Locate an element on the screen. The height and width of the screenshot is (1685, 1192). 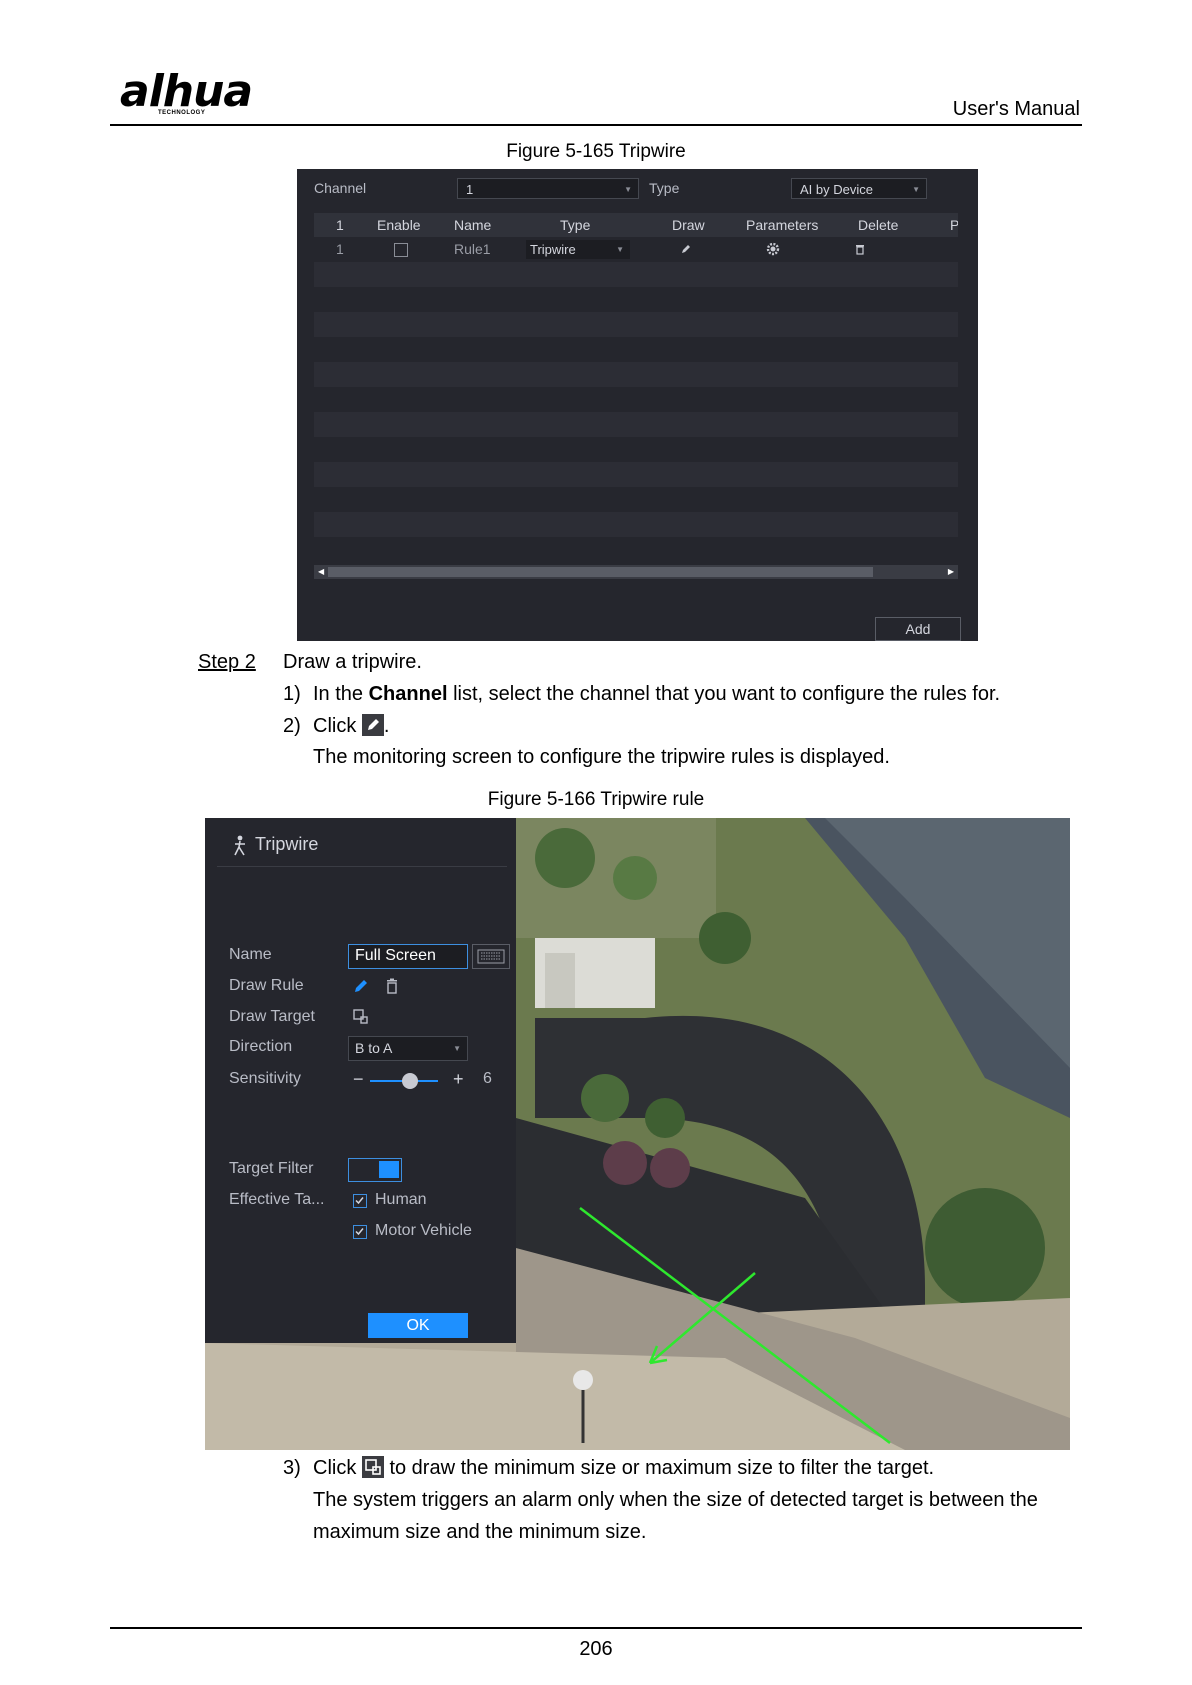
item-2-number: 2) is located at coordinates (292, 726).